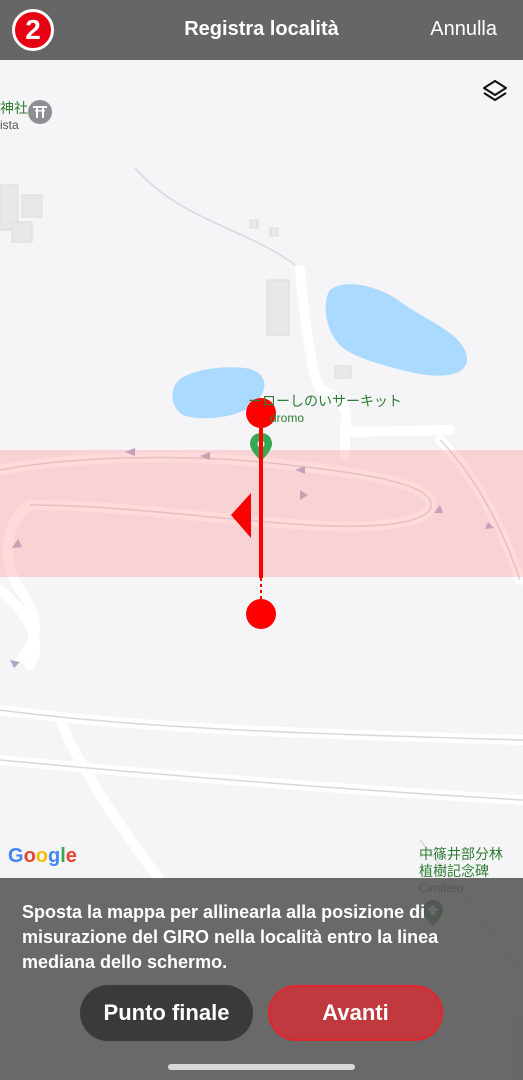 The image size is (523, 1080). What do you see at coordinates (495, 92) in the screenshot?
I see `layers-icon` at bounding box center [495, 92].